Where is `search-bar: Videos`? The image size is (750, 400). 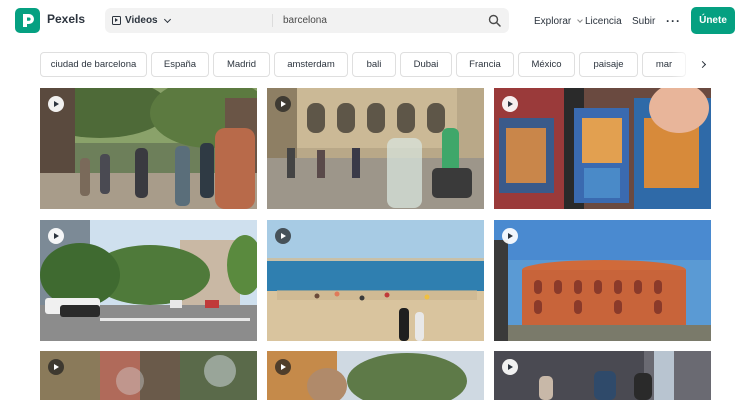 search-bar: Videos is located at coordinates (307, 20).